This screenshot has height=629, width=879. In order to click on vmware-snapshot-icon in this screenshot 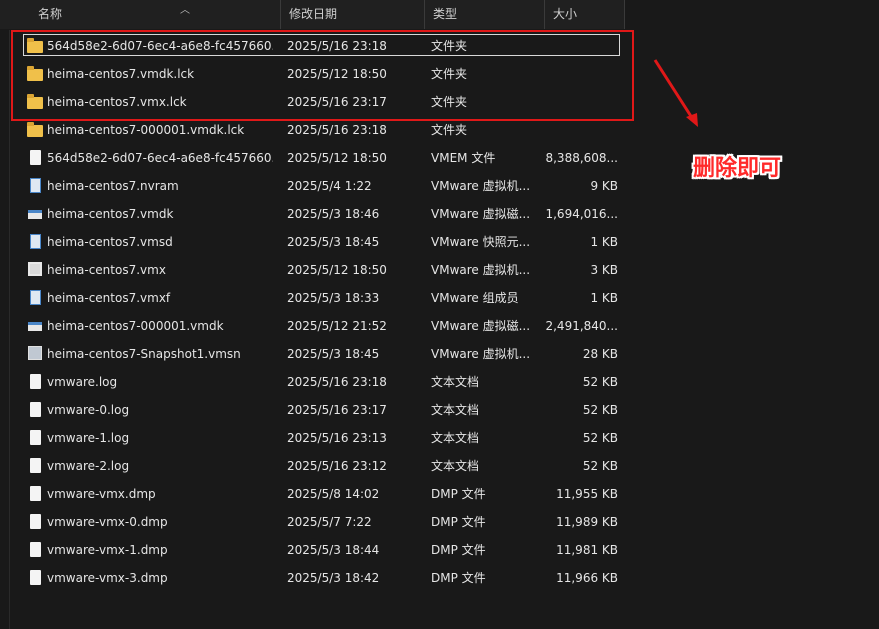, I will do `click(35, 353)`.